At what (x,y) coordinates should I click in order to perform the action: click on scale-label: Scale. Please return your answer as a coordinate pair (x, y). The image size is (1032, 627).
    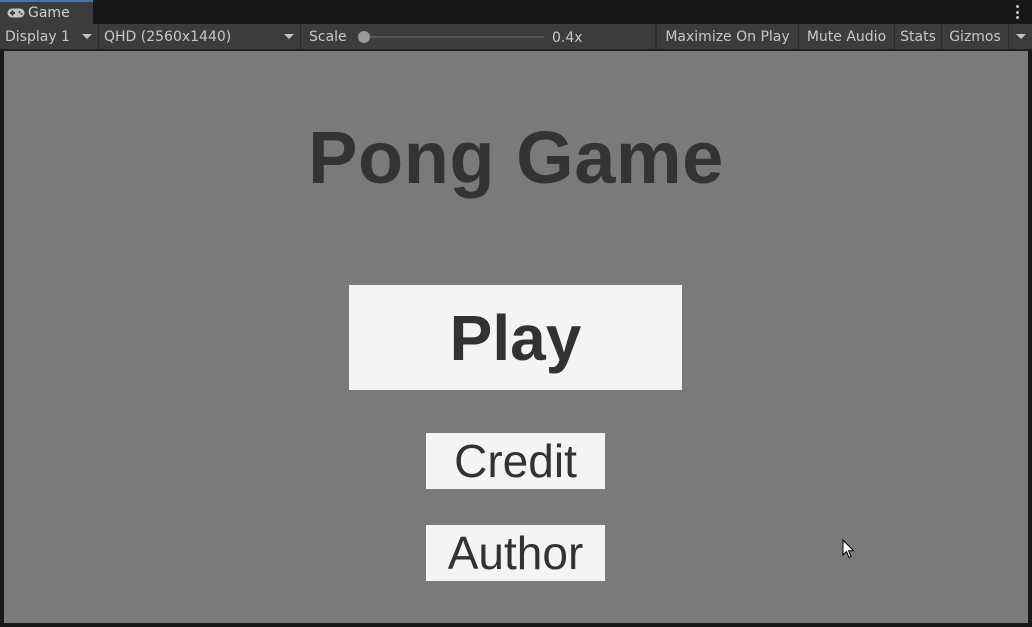
    Looking at the image, I should click on (328, 37).